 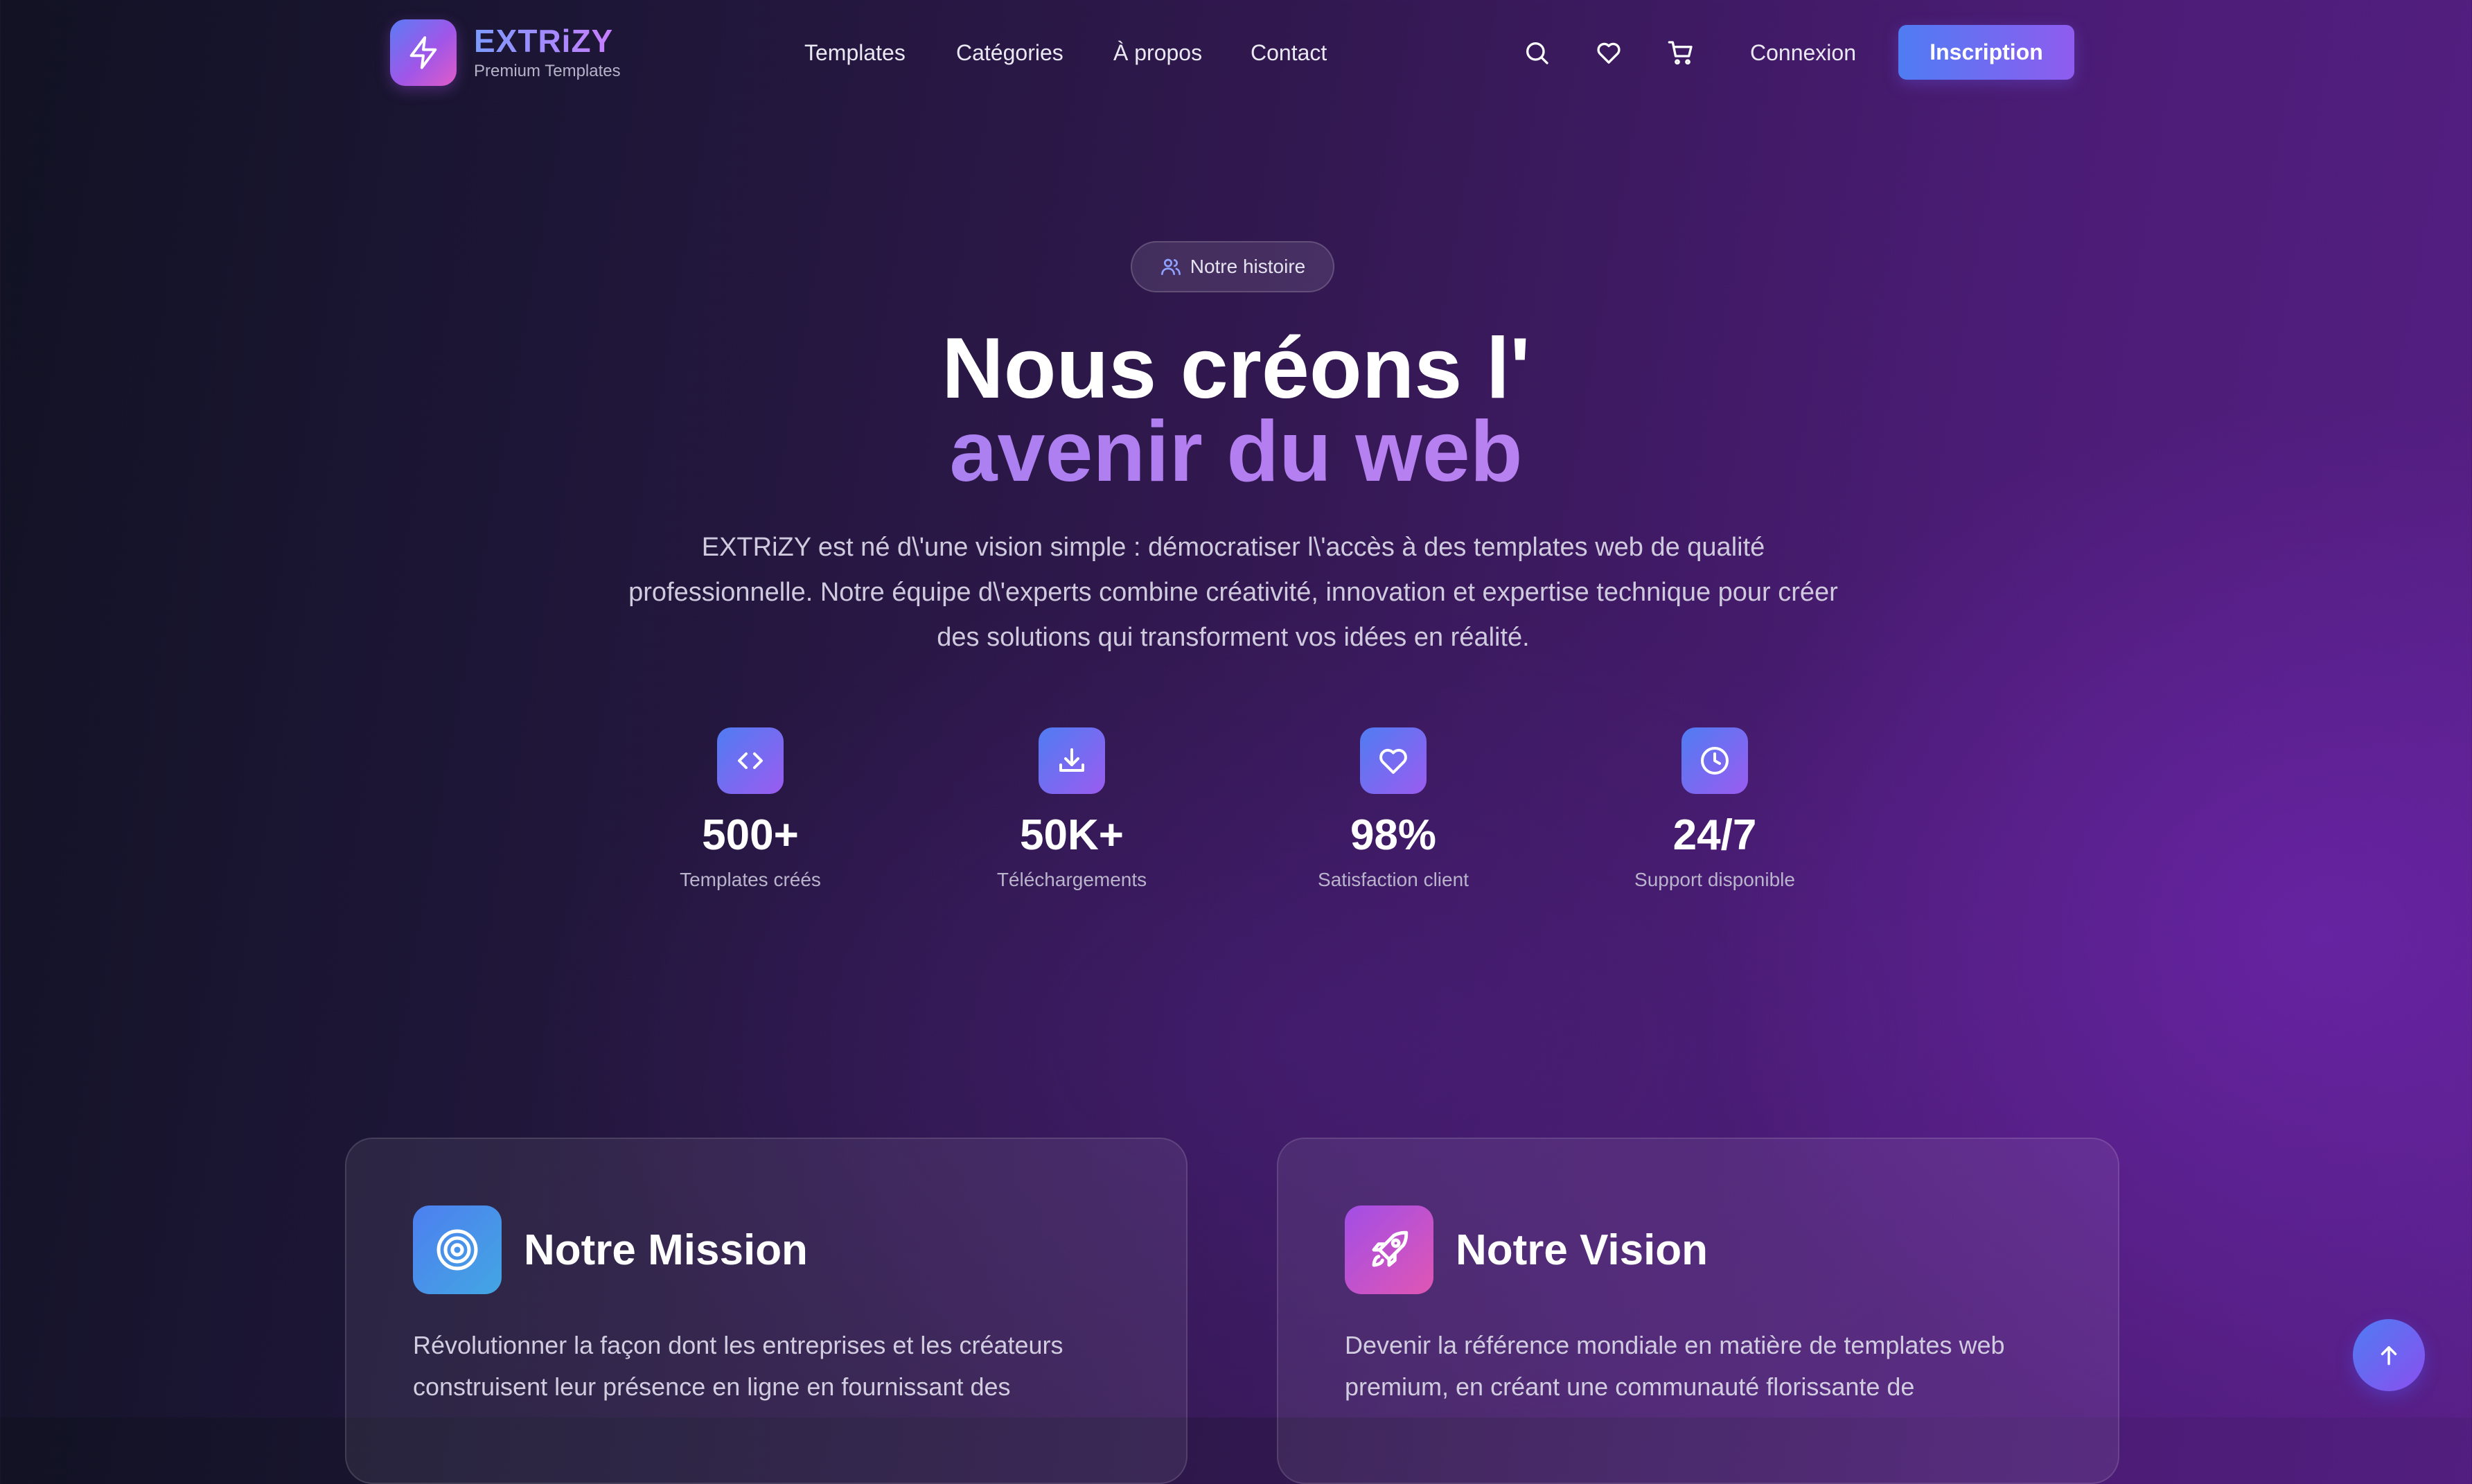 What do you see at coordinates (1071, 879) in the screenshot?
I see `stat-downloads-label: Téléchargements` at bounding box center [1071, 879].